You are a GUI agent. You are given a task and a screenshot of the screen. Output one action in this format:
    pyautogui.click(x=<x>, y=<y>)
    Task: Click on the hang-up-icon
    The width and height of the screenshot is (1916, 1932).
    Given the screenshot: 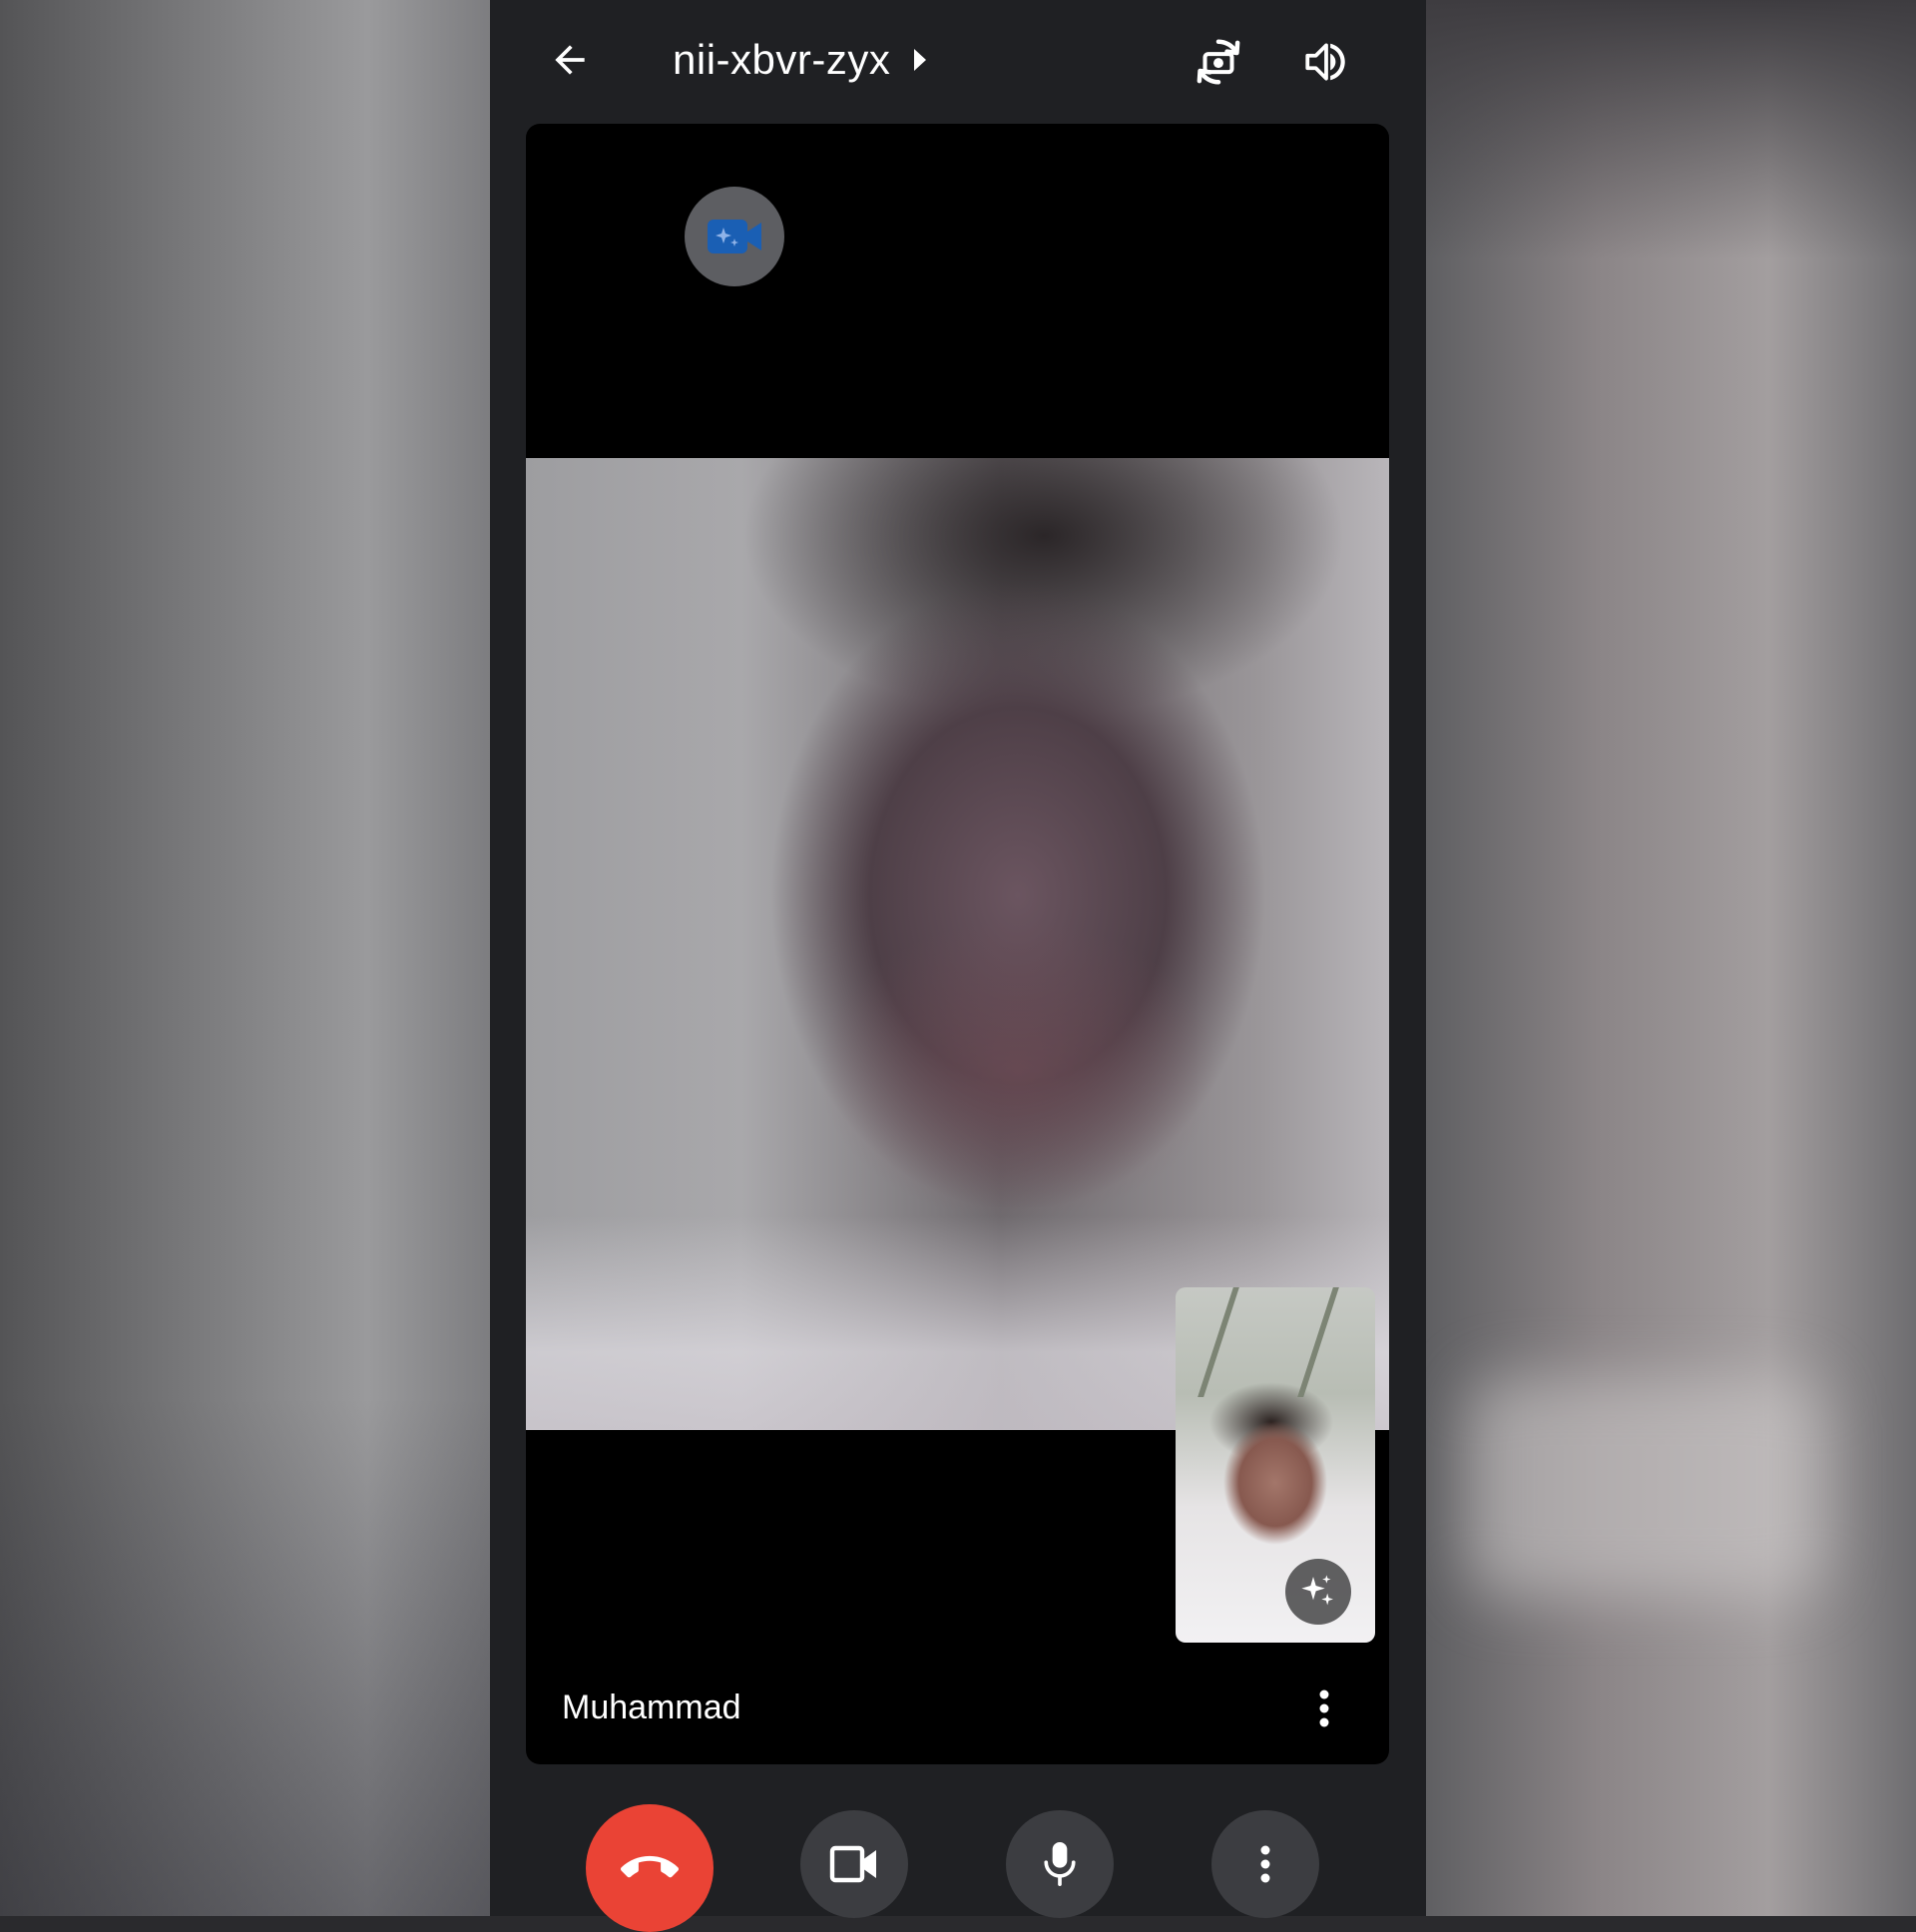 What is the action you would take?
    pyautogui.click(x=650, y=1866)
    